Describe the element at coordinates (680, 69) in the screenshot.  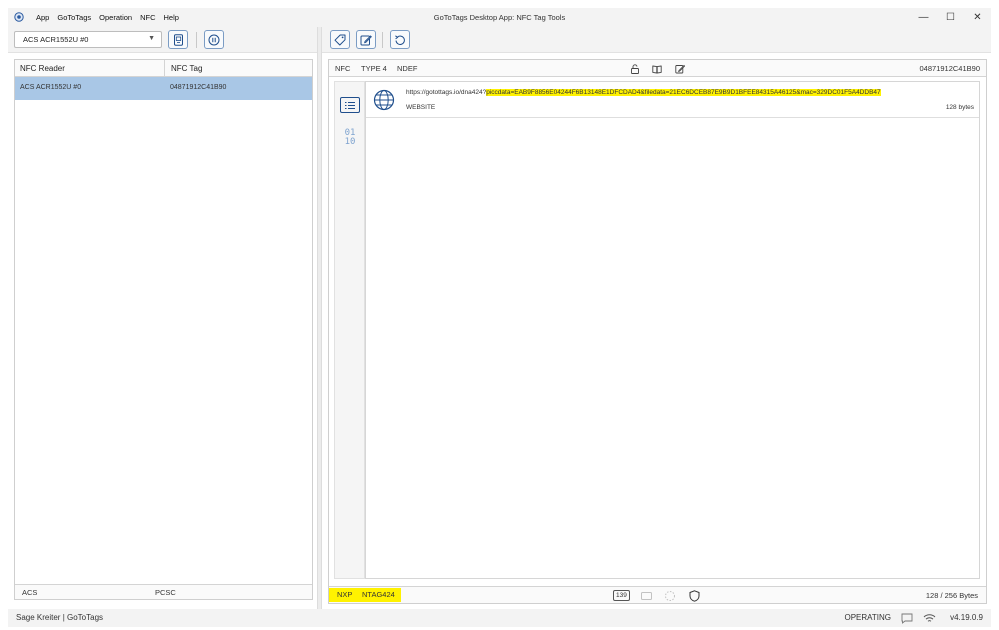
I see `write-edit-icon` at that location.